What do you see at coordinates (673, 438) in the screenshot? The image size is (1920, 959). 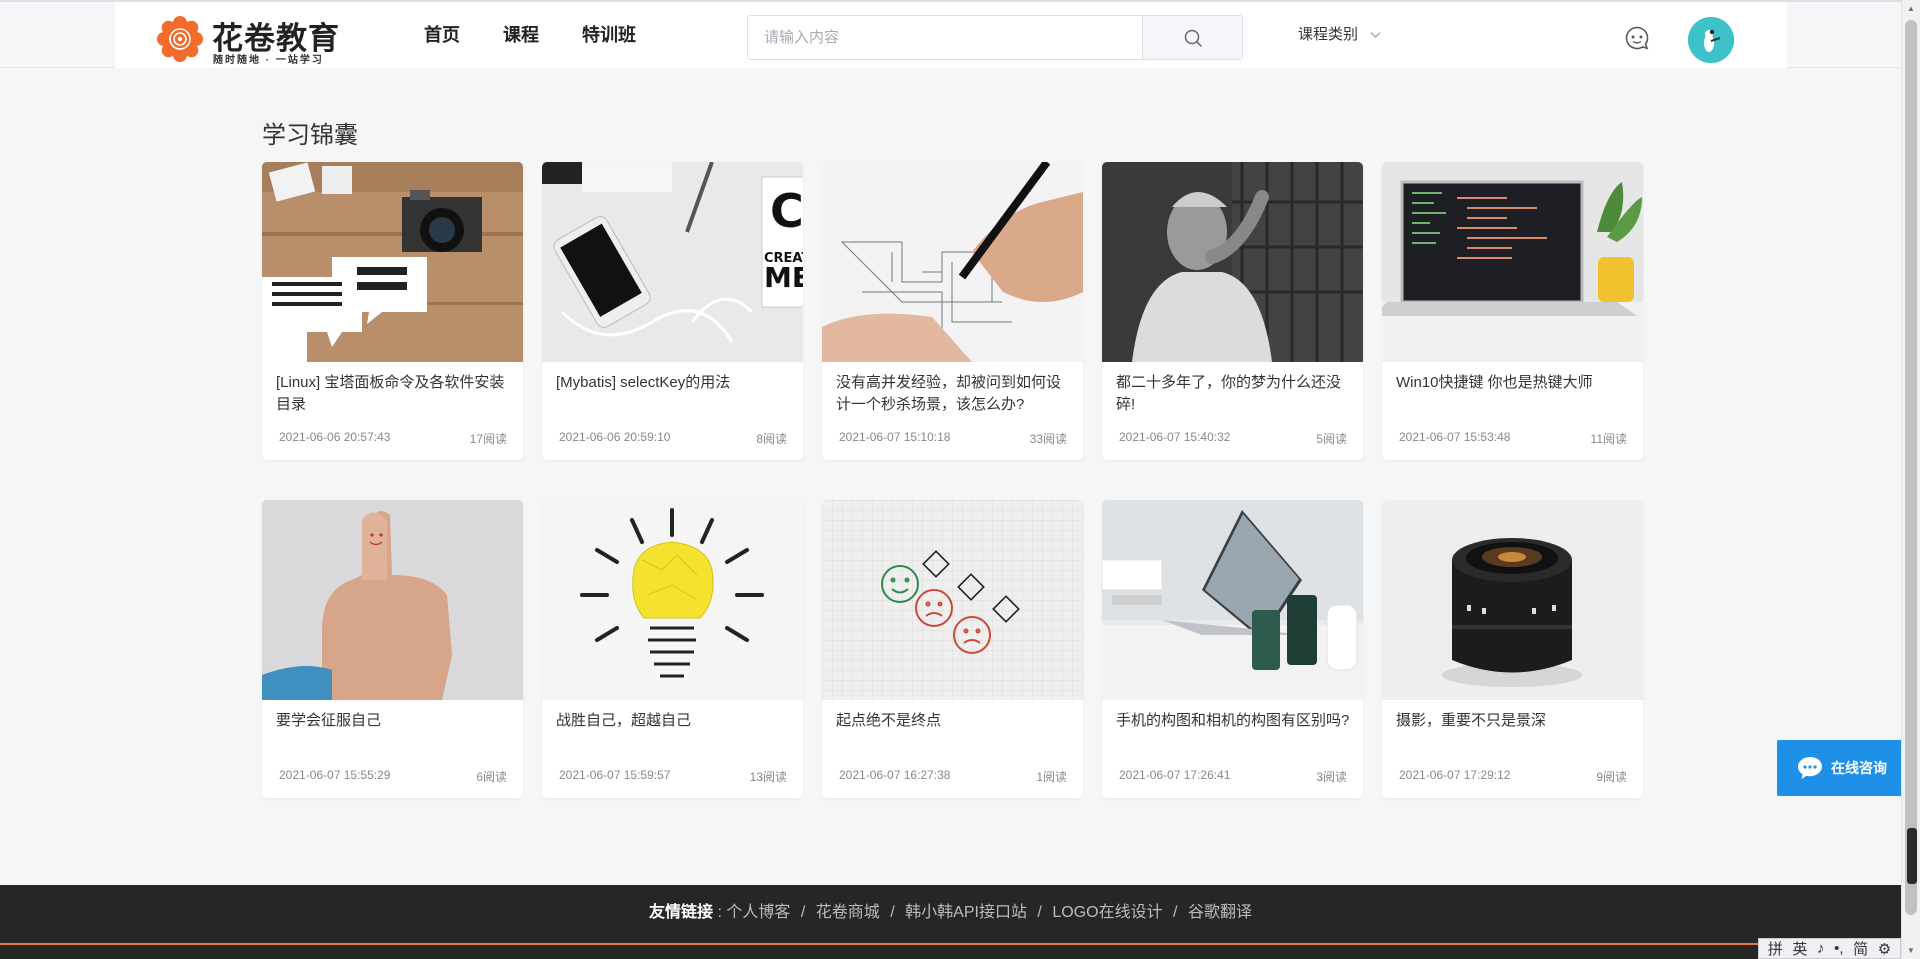 I see `article-meta: 2021-06-06 20:59:10 8阅读` at bounding box center [673, 438].